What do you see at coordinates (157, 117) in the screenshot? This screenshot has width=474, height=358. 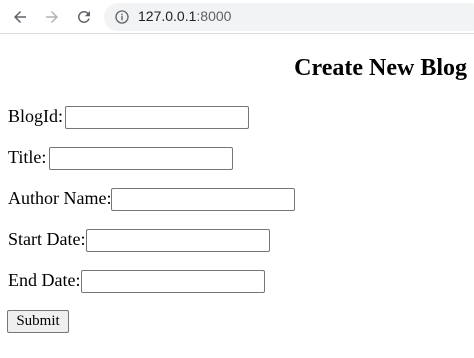 I see `blogid-input` at bounding box center [157, 117].